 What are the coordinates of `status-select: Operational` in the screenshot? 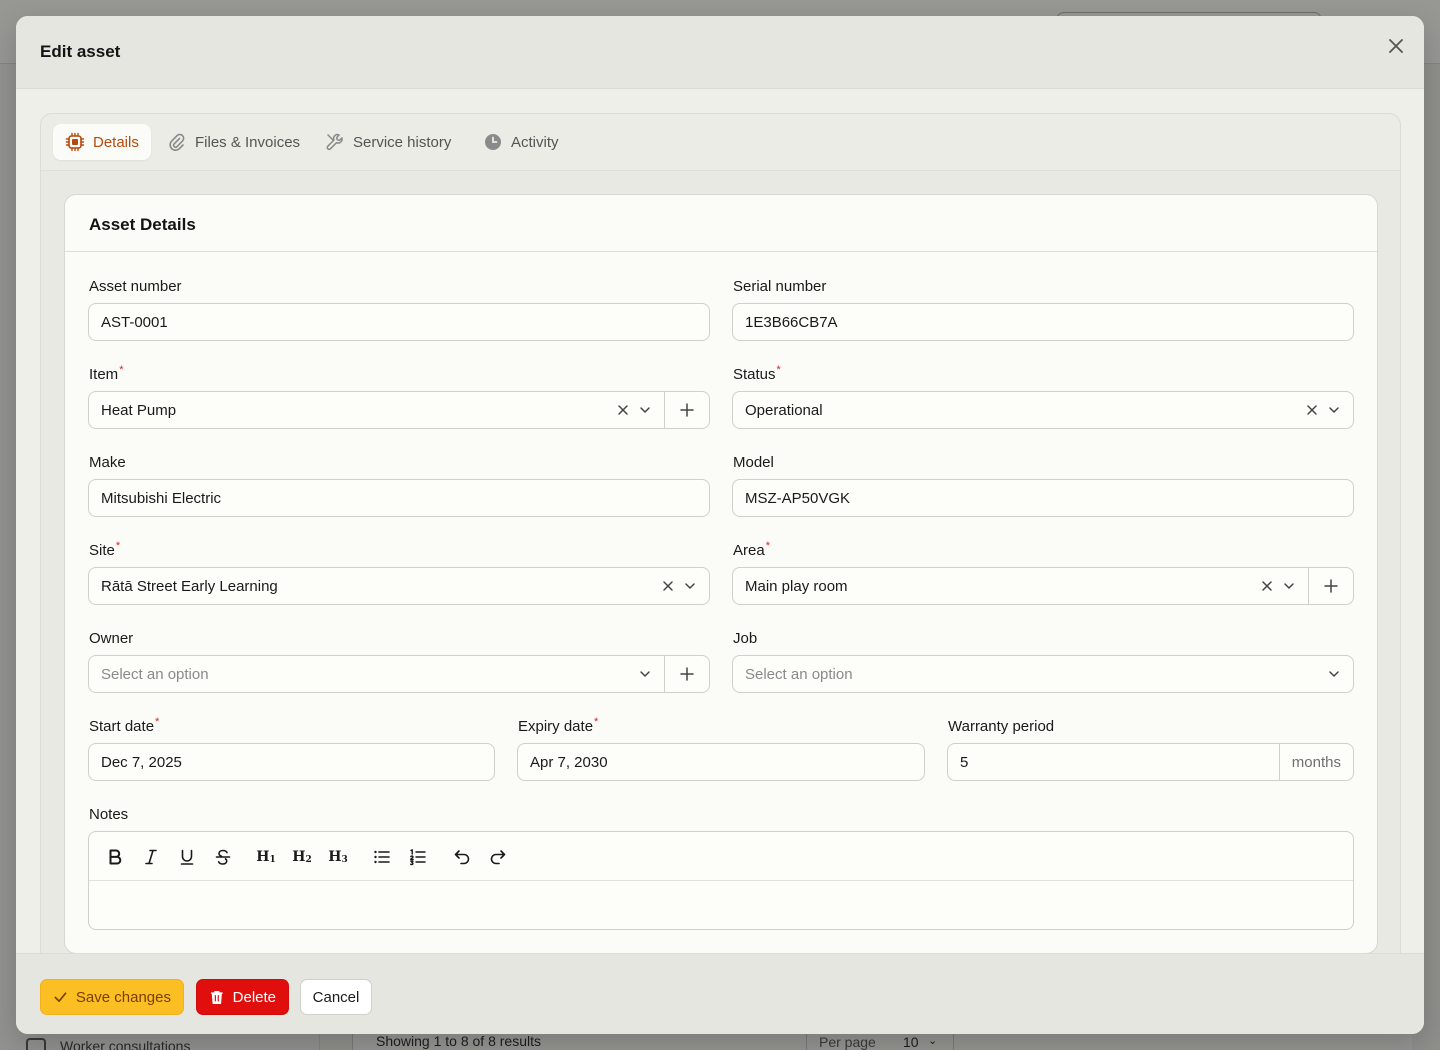 It's located at (1043, 410).